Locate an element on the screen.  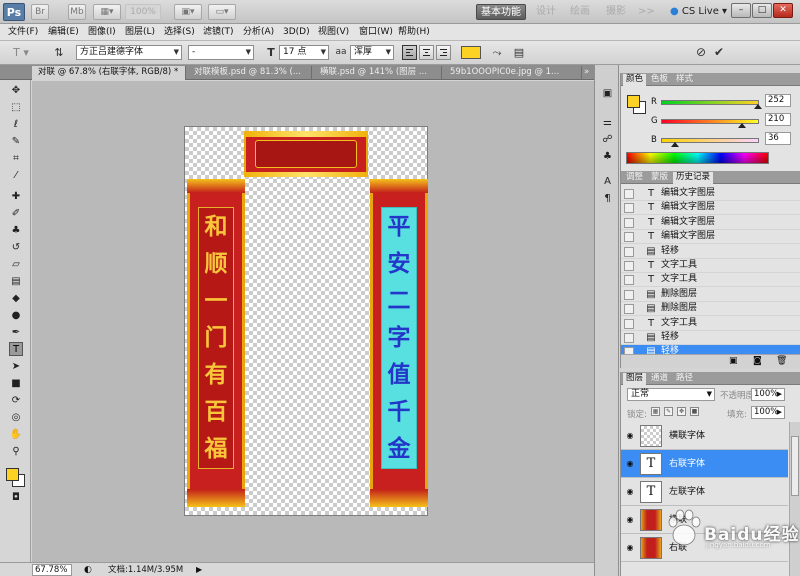
workspace-essentials: 基本功能 is located at coordinates (501, 12).